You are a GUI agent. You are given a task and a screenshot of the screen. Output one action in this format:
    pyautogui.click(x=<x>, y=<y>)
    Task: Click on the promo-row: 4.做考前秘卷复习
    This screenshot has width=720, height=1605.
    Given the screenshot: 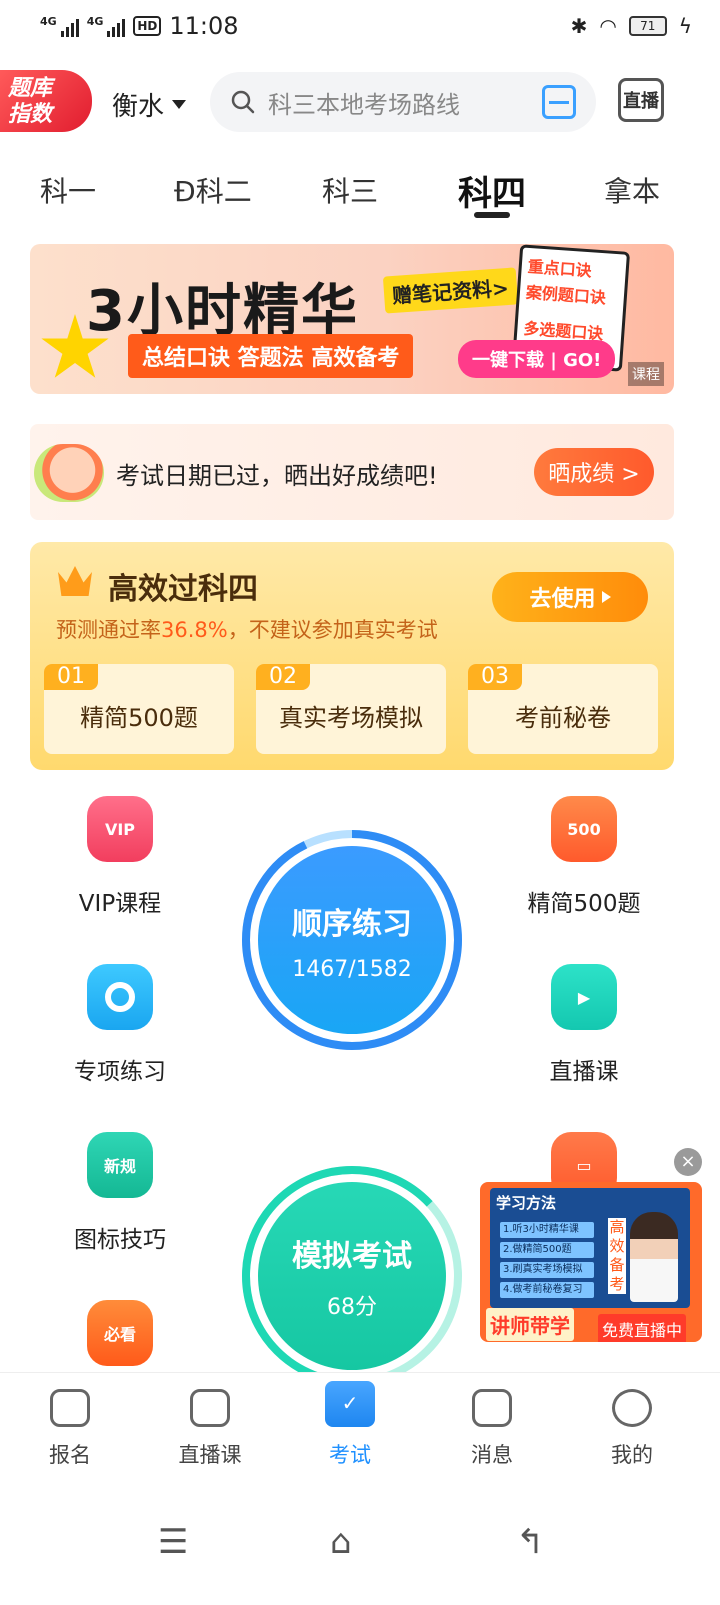 What is the action you would take?
    pyautogui.click(x=547, y=1290)
    